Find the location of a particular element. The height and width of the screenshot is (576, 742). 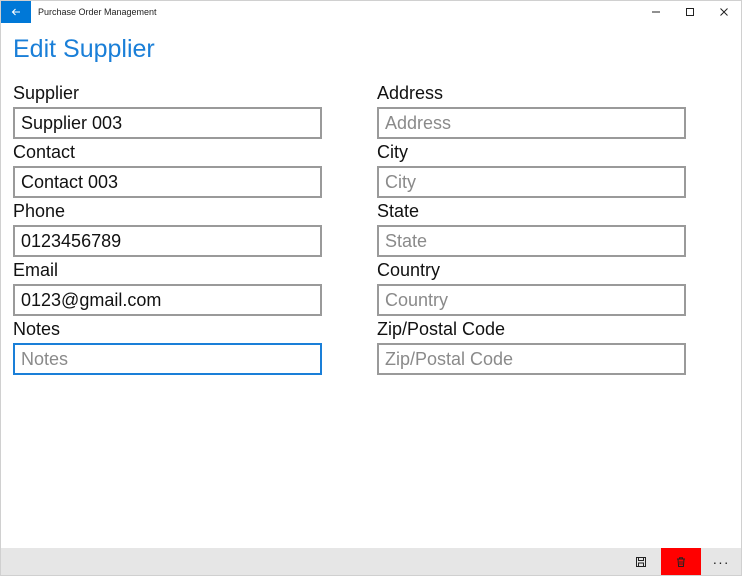

city-label: City is located at coordinates (392, 152).